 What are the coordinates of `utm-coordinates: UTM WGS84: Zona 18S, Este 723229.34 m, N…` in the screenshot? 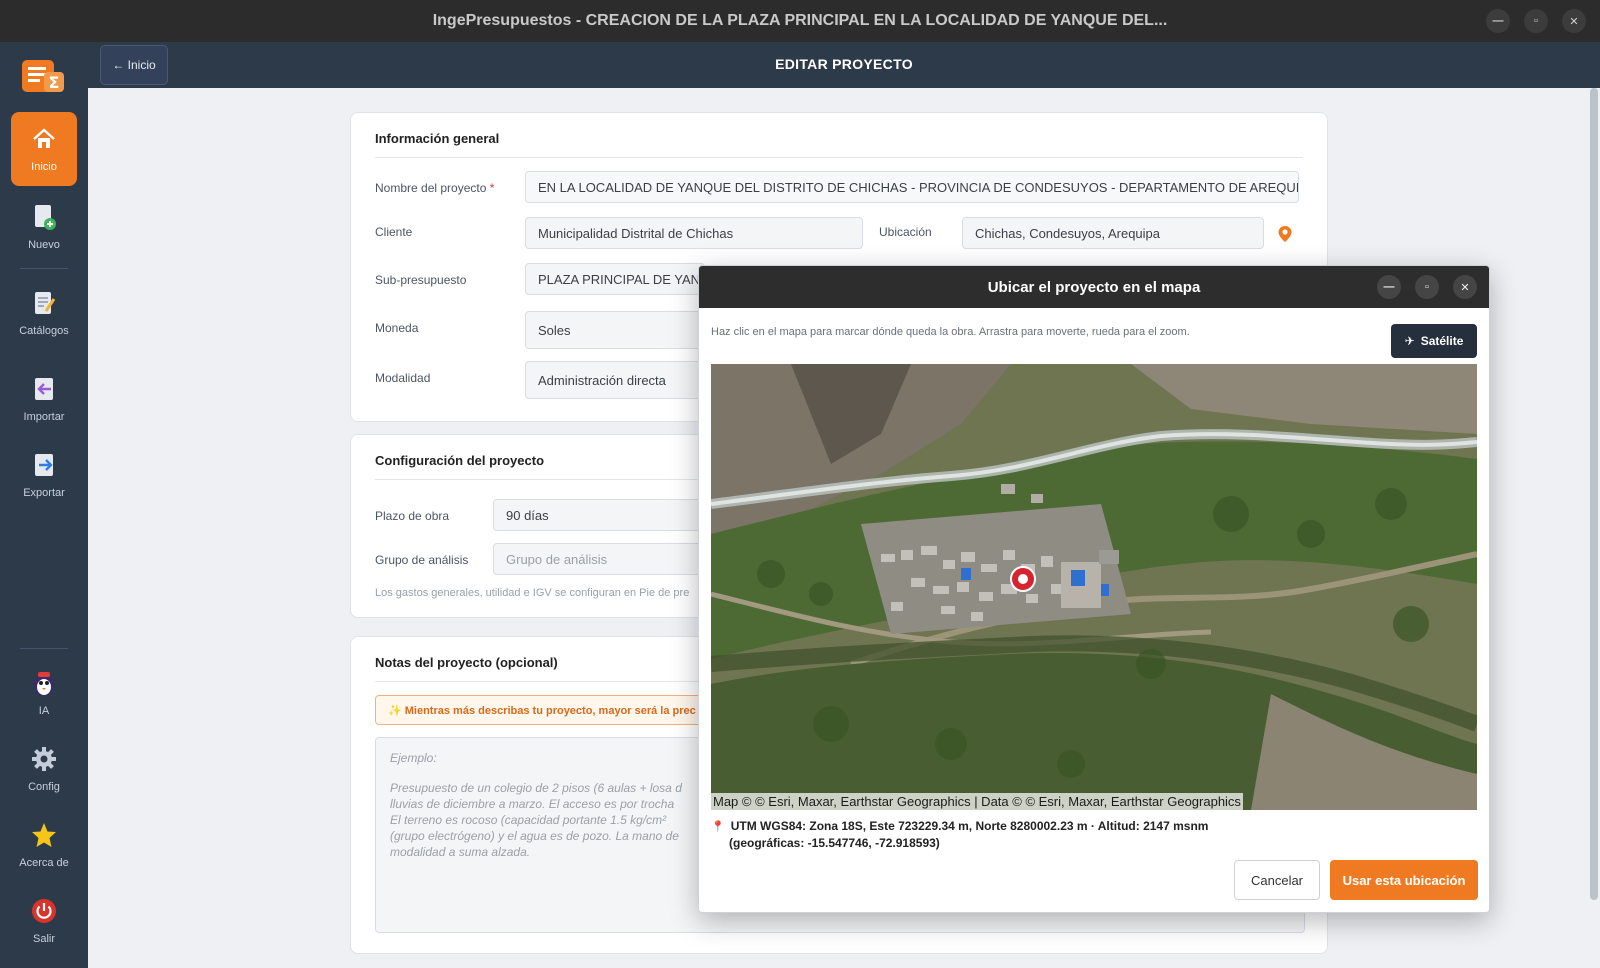 It's located at (969, 826).